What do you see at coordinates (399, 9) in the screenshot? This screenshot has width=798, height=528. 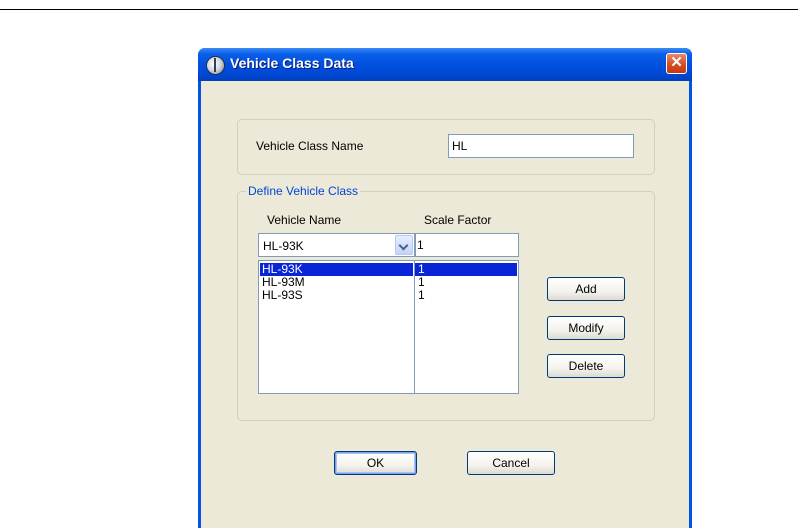 I see `top-separator-line` at bounding box center [399, 9].